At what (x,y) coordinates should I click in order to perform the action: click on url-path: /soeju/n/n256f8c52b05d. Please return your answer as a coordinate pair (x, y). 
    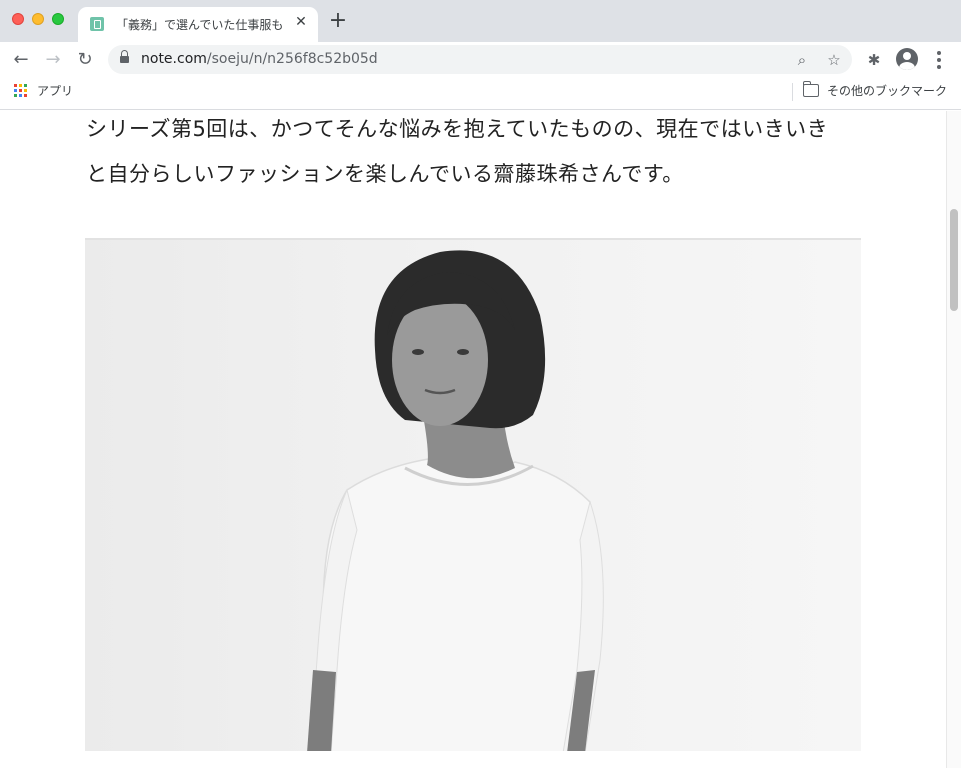
    Looking at the image, I should click on (292, 59).